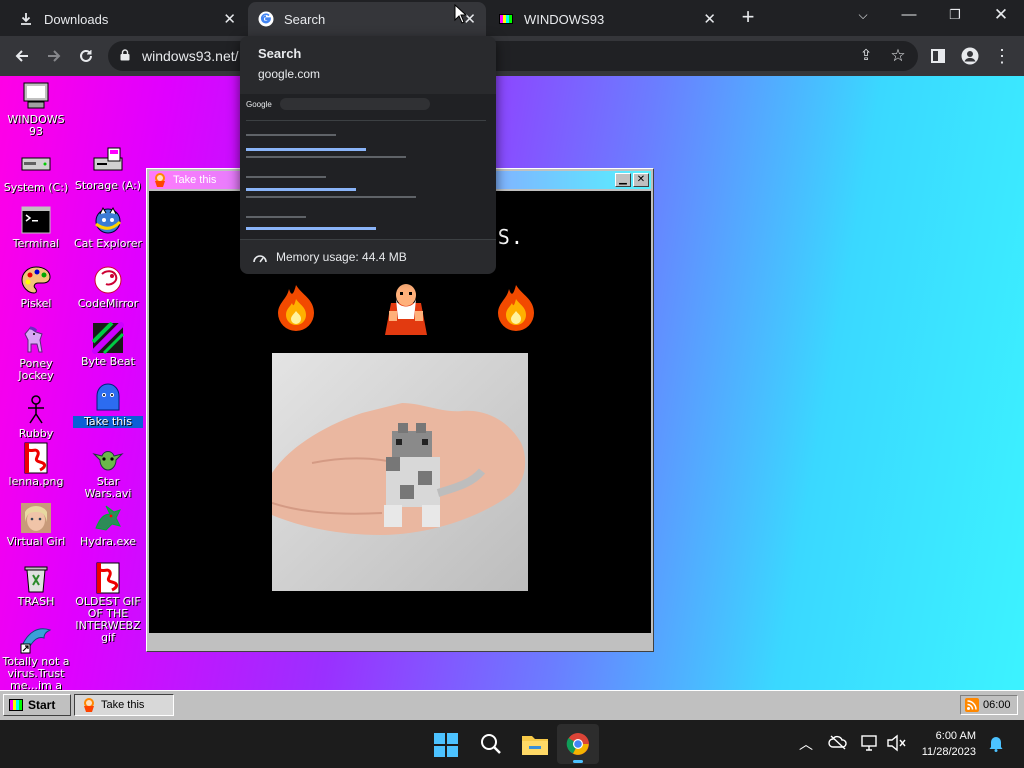 The image size is (1024, 768). I want to click on start-label: Start, so click(42, 705).